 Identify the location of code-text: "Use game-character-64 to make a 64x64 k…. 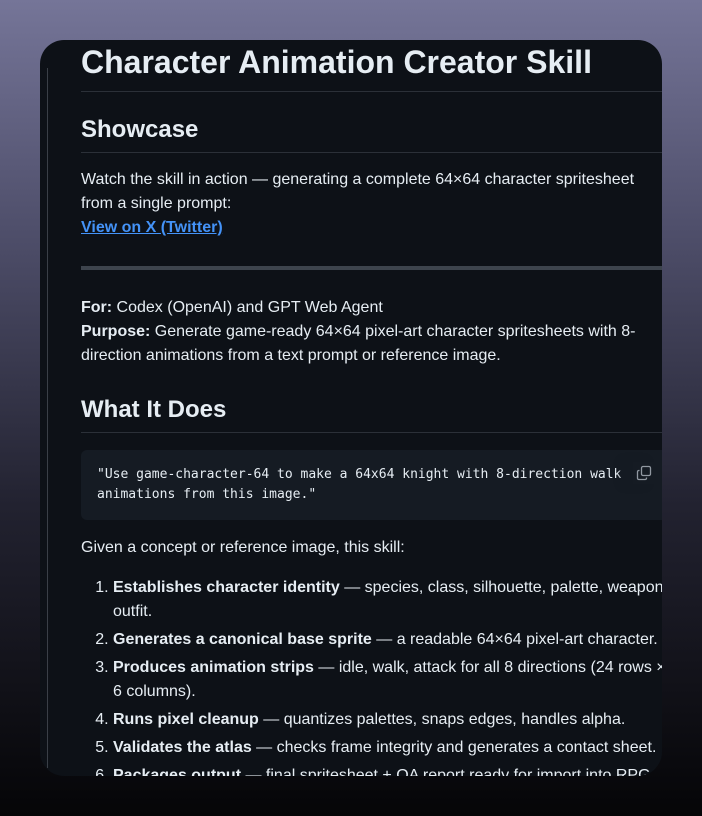
(359, 485).